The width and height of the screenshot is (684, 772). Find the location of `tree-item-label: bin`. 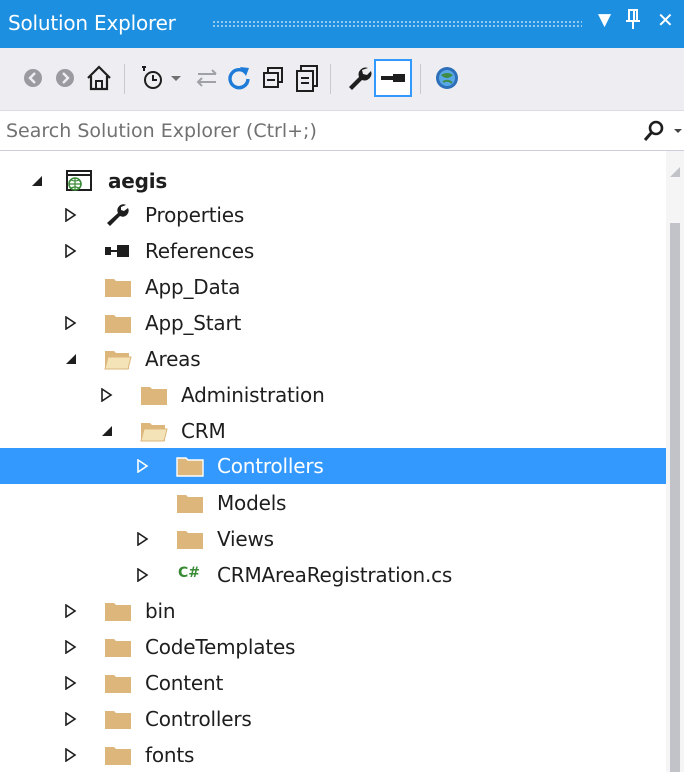

tree-item-label: bin is located at coordinates (160, 611).